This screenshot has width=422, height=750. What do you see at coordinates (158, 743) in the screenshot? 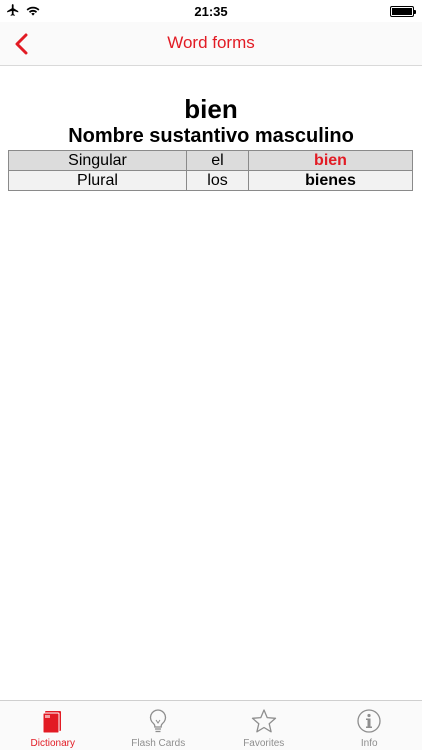
I see `tab-label: Flash Cards` at bounding box center [158, 743].